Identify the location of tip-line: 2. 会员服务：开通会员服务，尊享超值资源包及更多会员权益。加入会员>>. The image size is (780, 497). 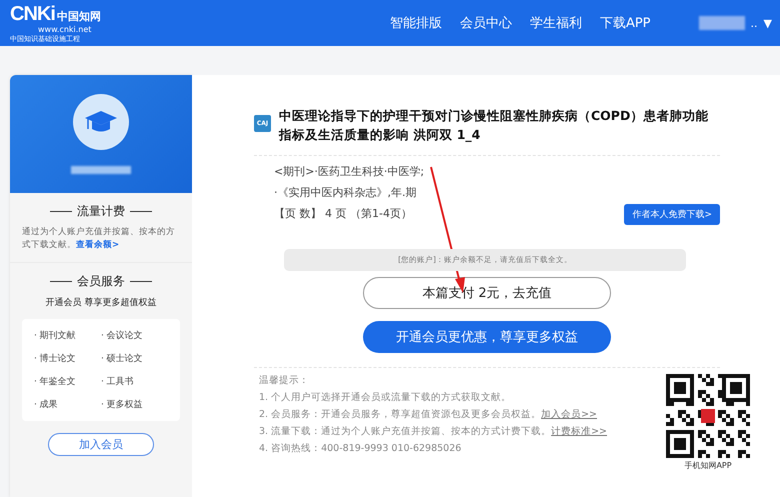
(428, 414).